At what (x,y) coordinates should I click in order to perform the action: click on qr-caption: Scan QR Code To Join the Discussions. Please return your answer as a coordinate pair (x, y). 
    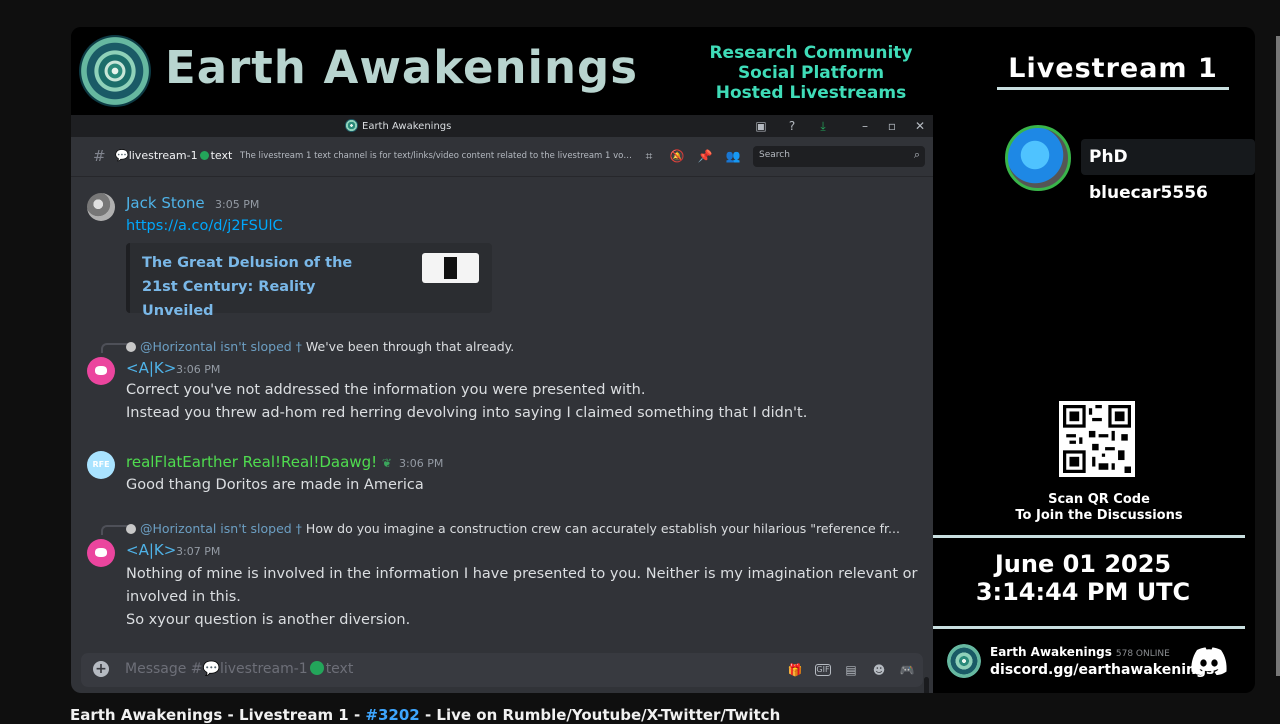
    Looking at the image, I should click on (1099, 508).